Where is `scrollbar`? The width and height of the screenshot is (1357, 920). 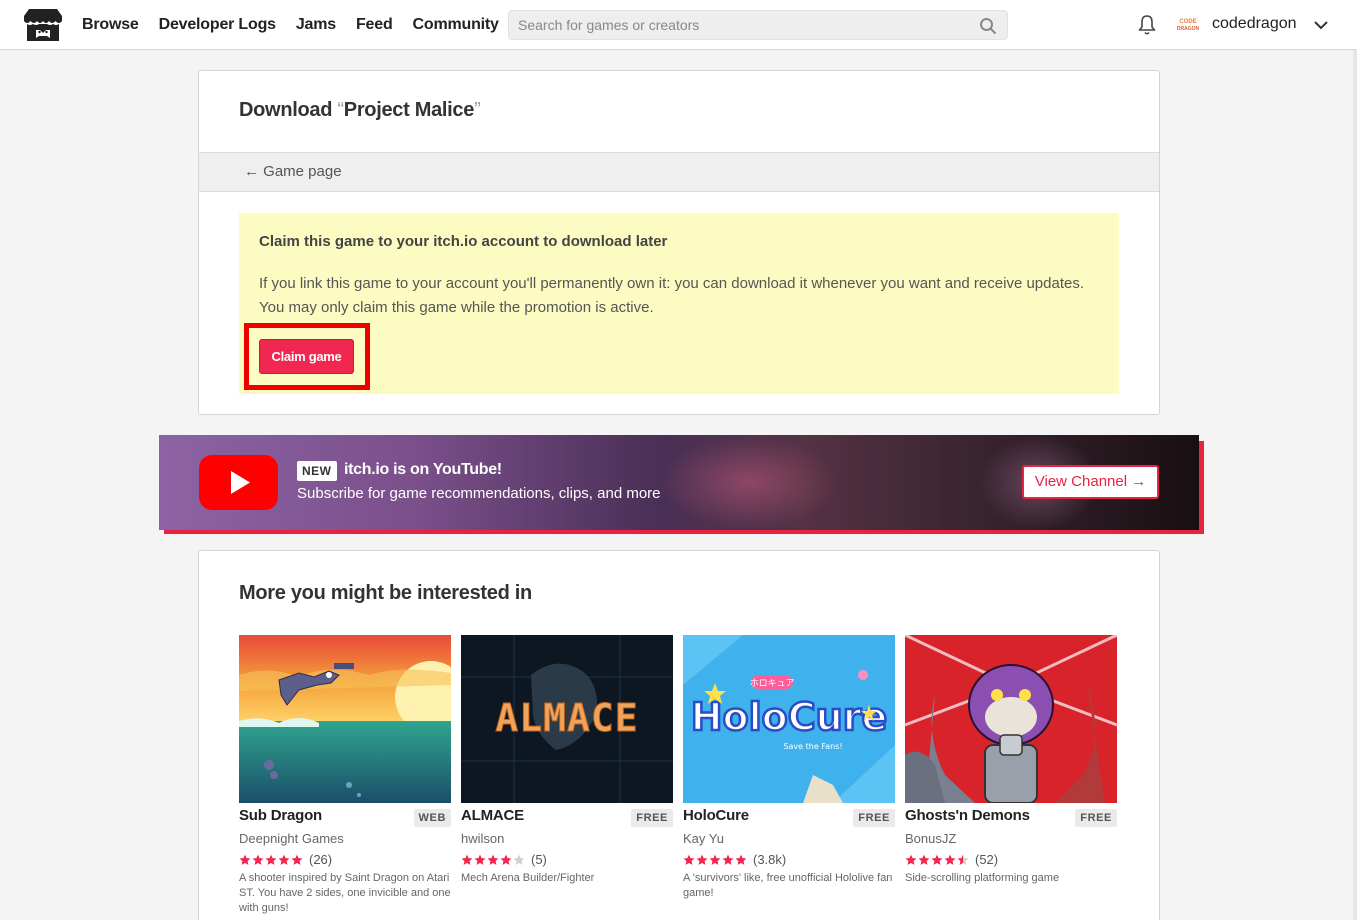 scrollbar is located at coordinates (1355, 485).